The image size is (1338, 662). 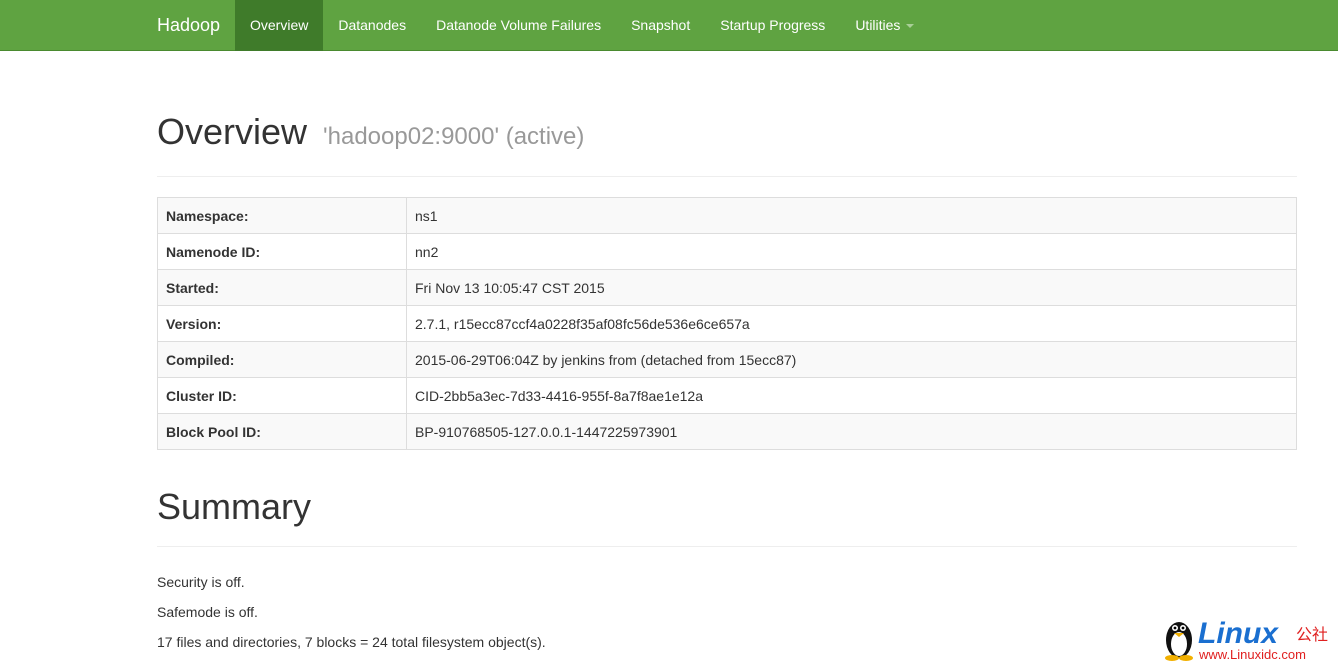 What do you see at coordinates (282, 395) in the screenshot?
I see `row-label: Cluster ID:` at bounding box center [282, 395].